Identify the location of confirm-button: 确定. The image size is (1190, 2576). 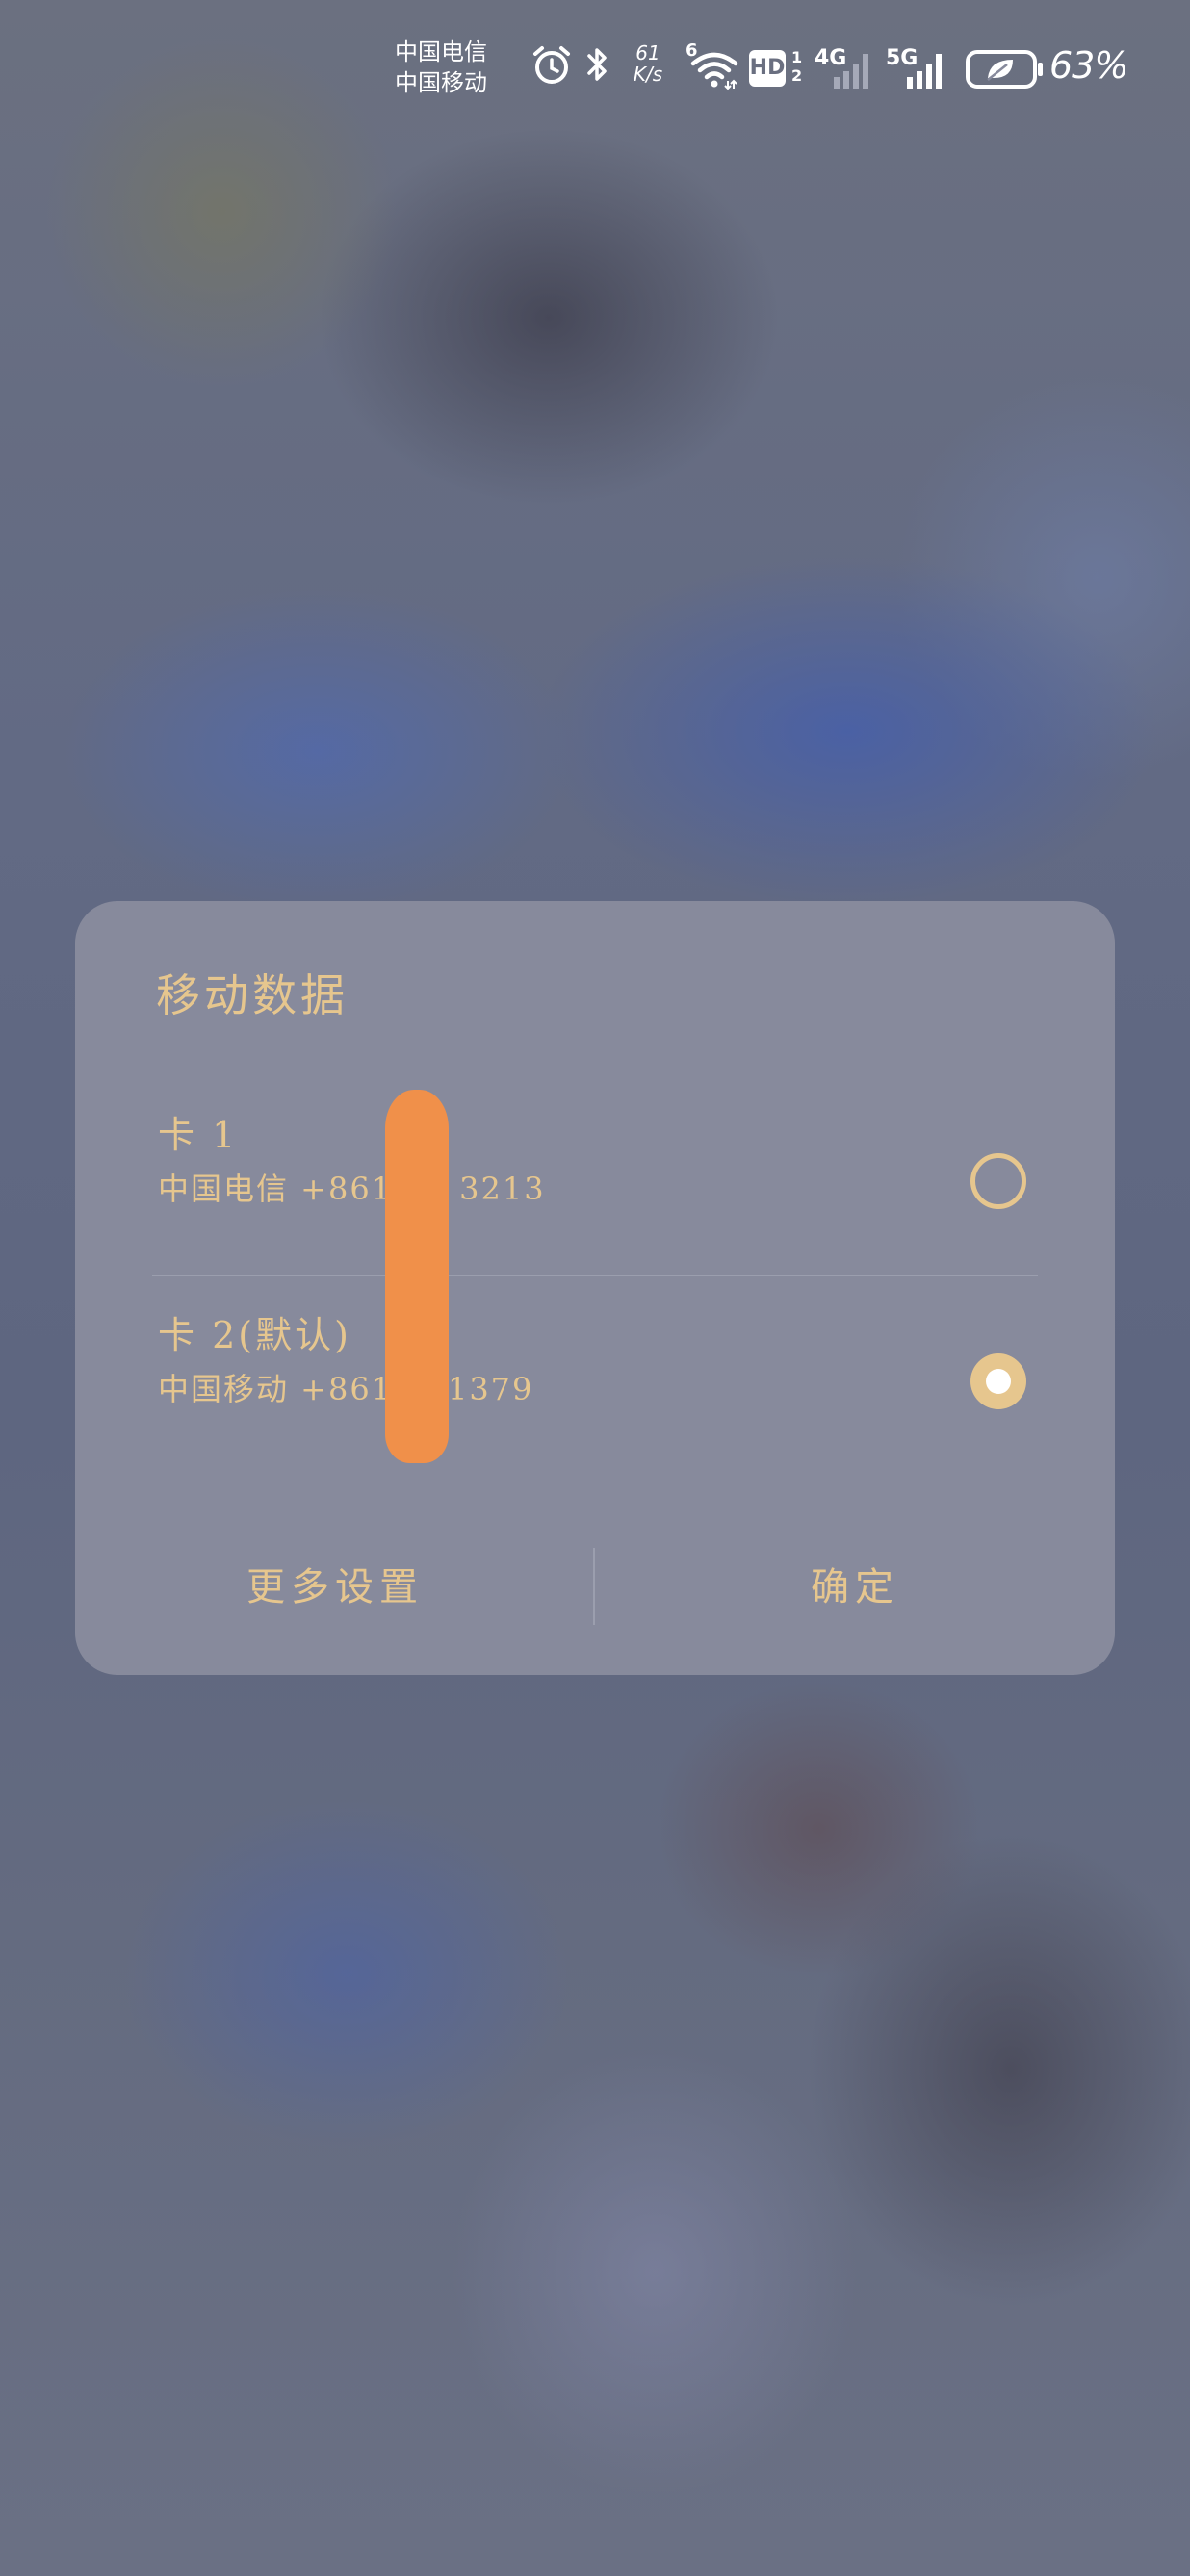
(855, 1587).